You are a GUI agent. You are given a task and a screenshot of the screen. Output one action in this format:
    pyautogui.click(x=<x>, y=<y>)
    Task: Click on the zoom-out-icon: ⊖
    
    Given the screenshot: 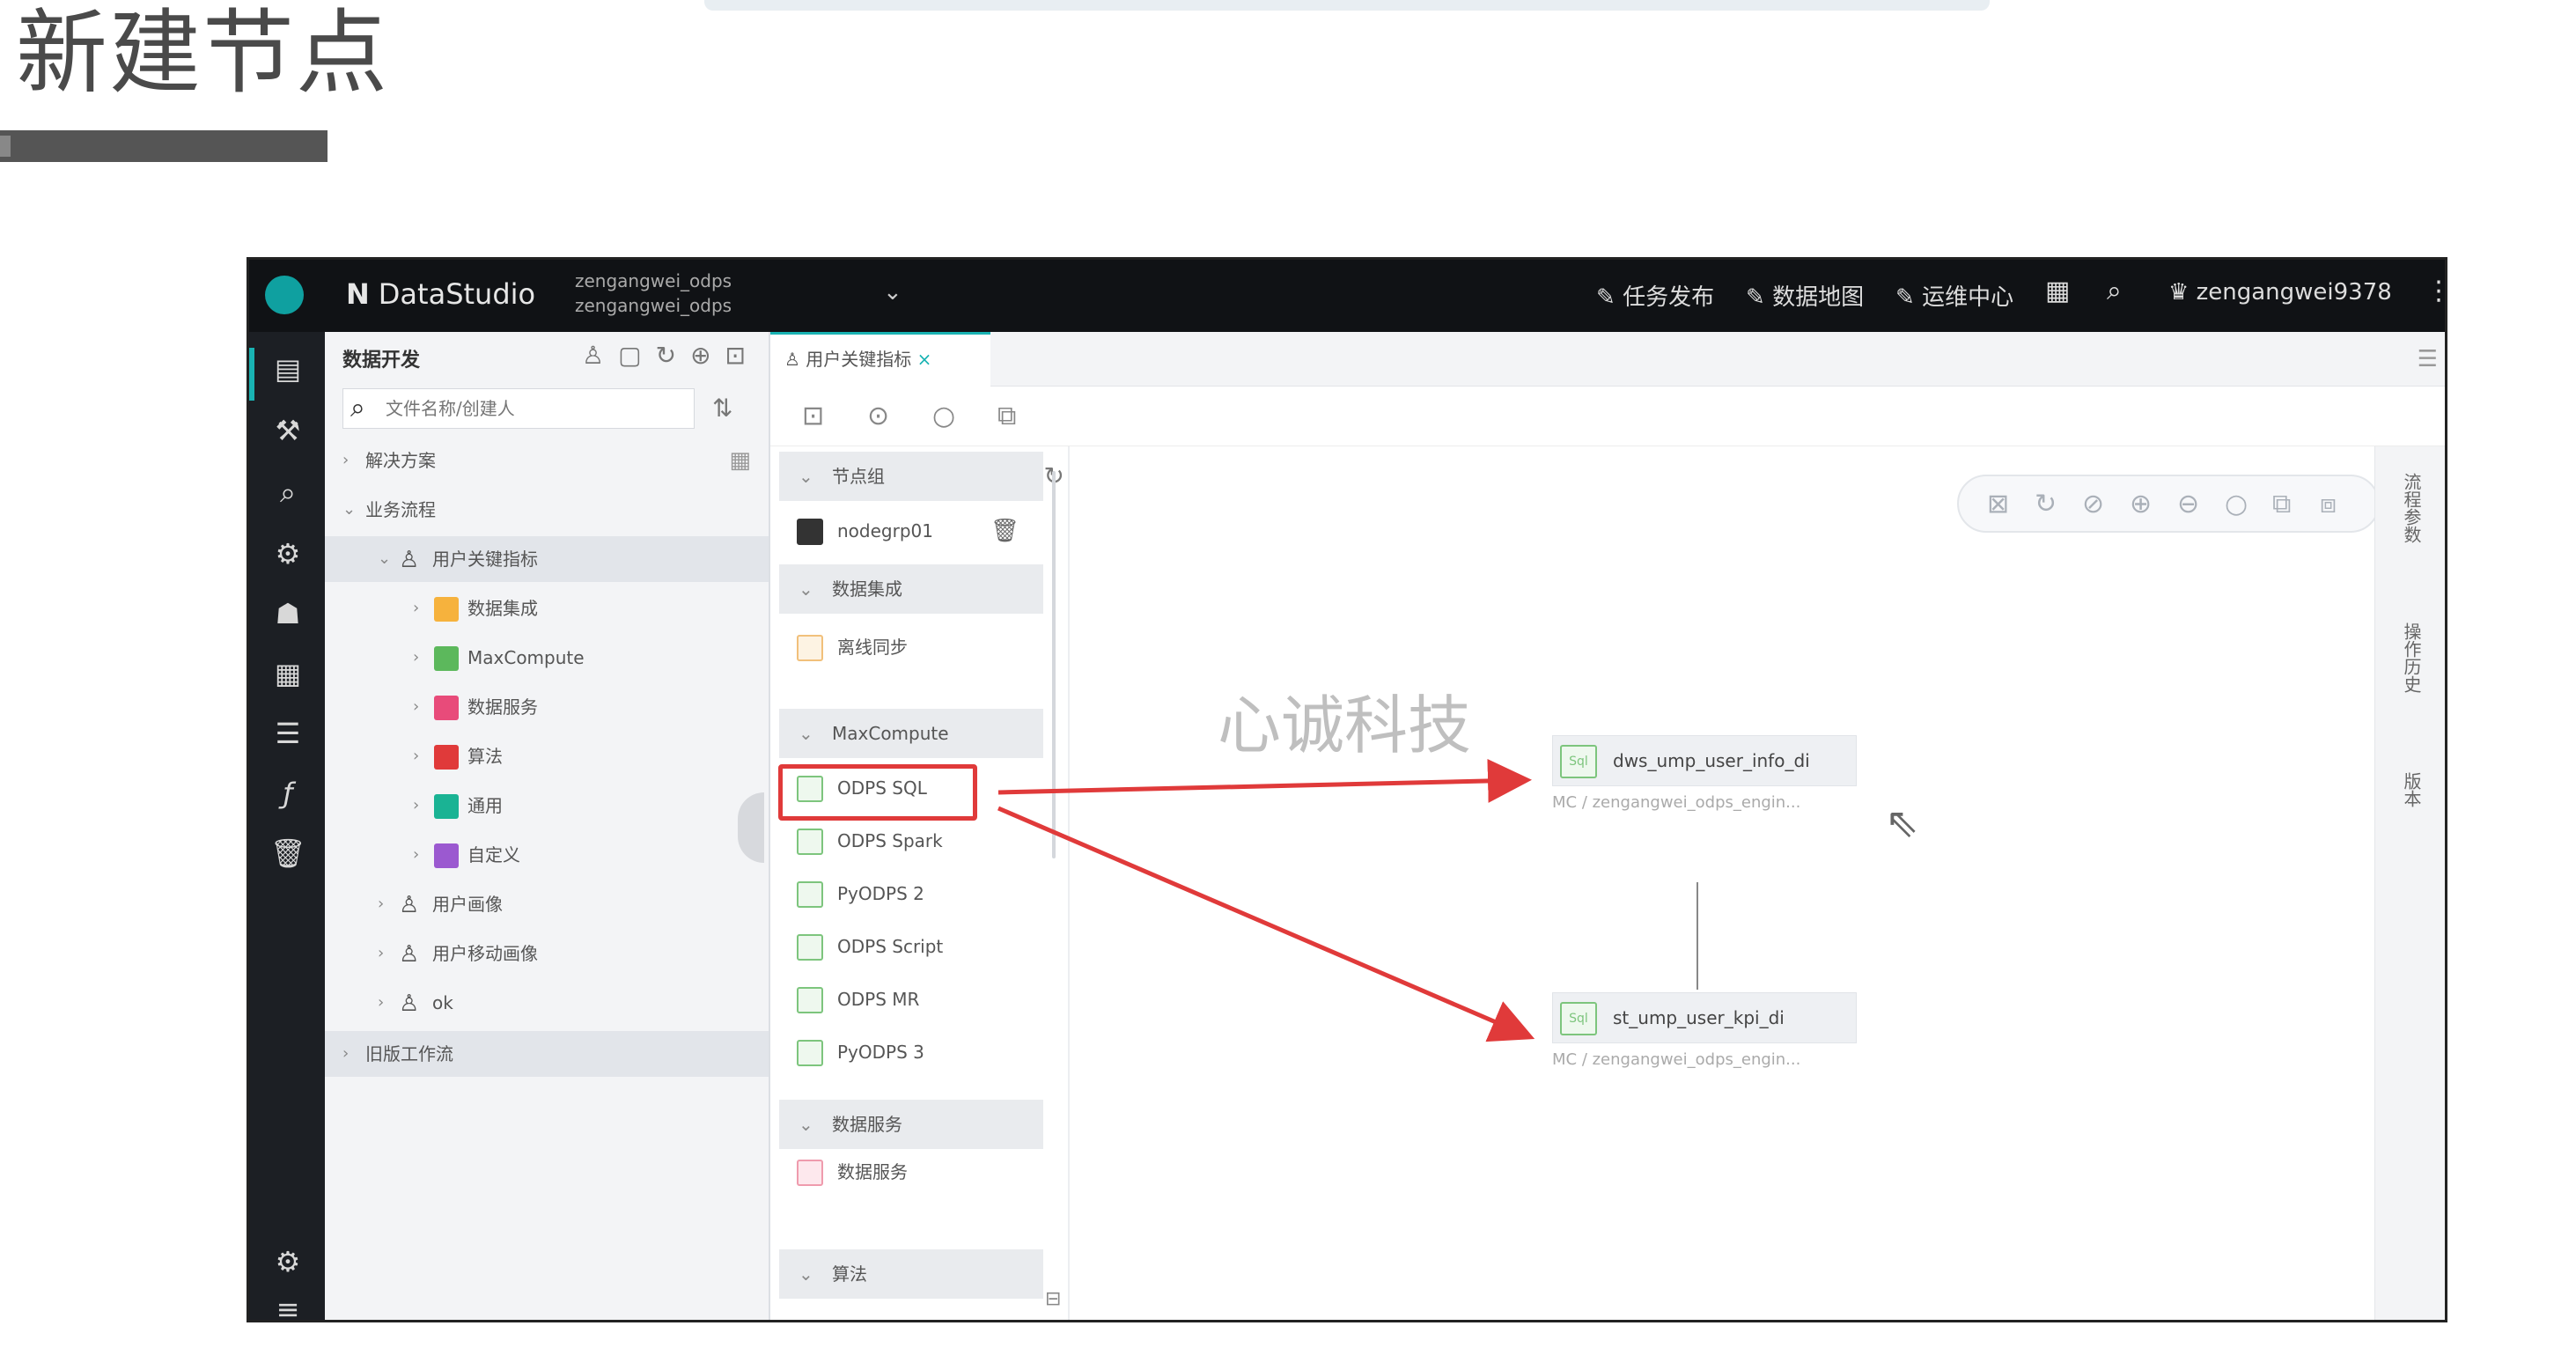 What is the action you would take?
    pyautogui.click(x=2188, y=504)
    